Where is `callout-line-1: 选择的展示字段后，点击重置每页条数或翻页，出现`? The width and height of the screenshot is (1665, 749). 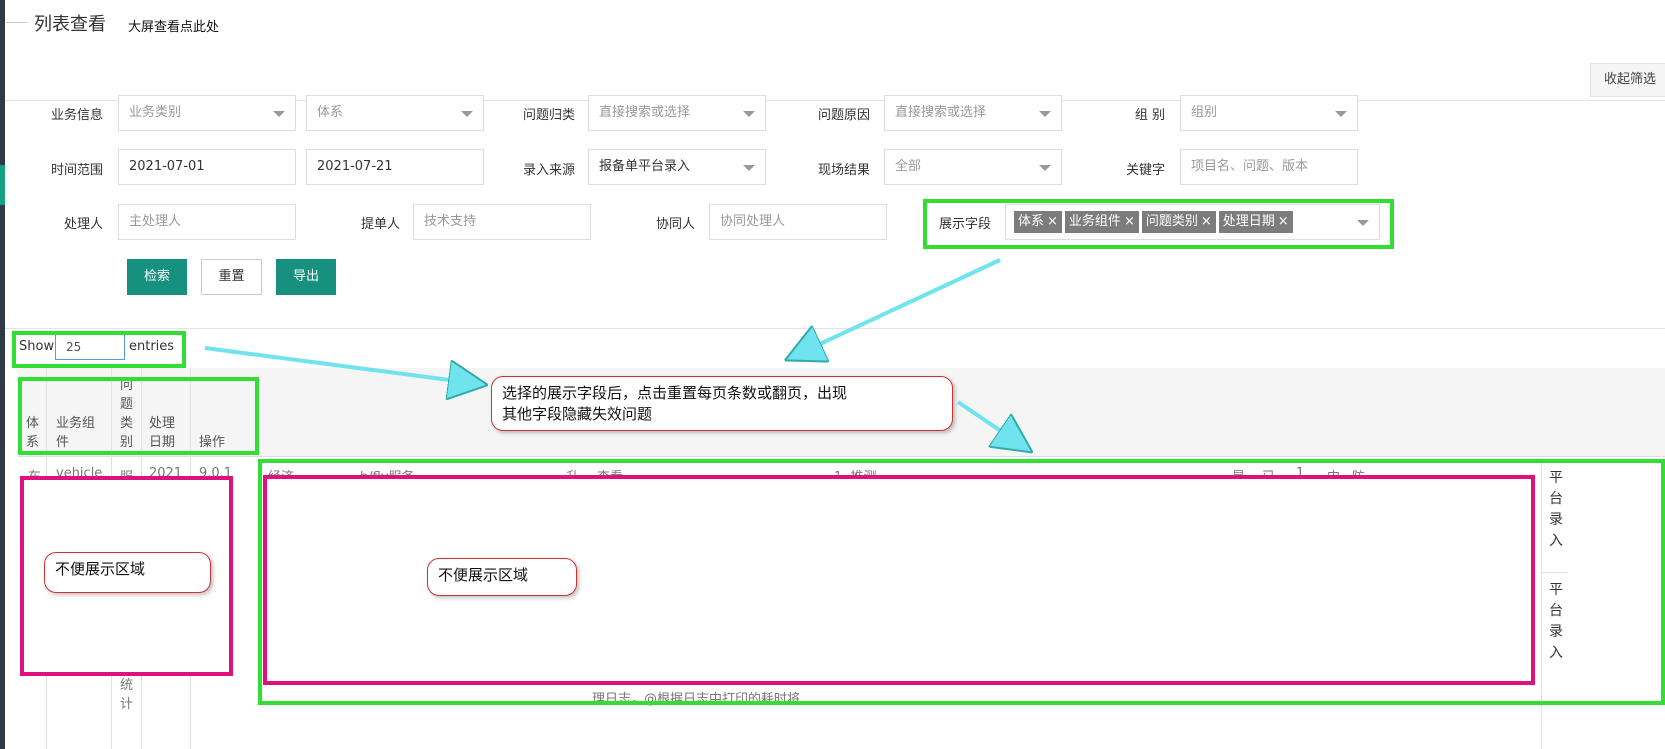
callout-line-1: 选择的展示字段后，点击重置每页条数或翻页，出现 is located at coordinates (675, 393).